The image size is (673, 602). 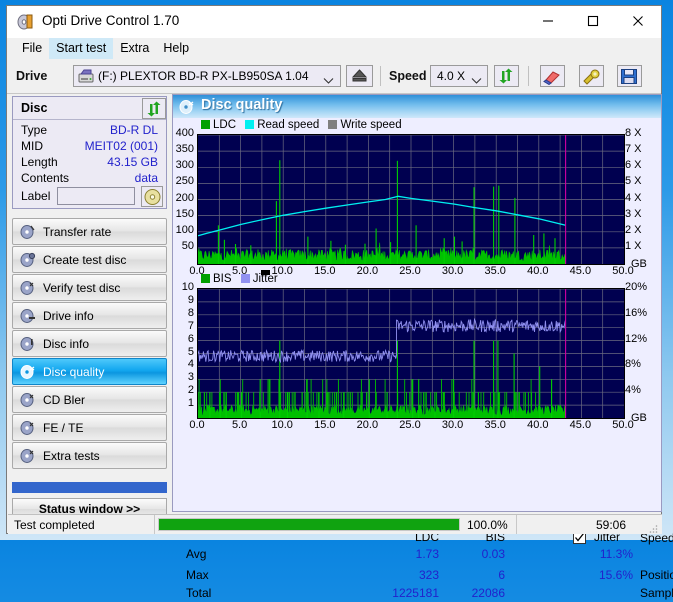 I want to click on disc-row-length: Length 43.15 GB, so click(x=89, y=163).